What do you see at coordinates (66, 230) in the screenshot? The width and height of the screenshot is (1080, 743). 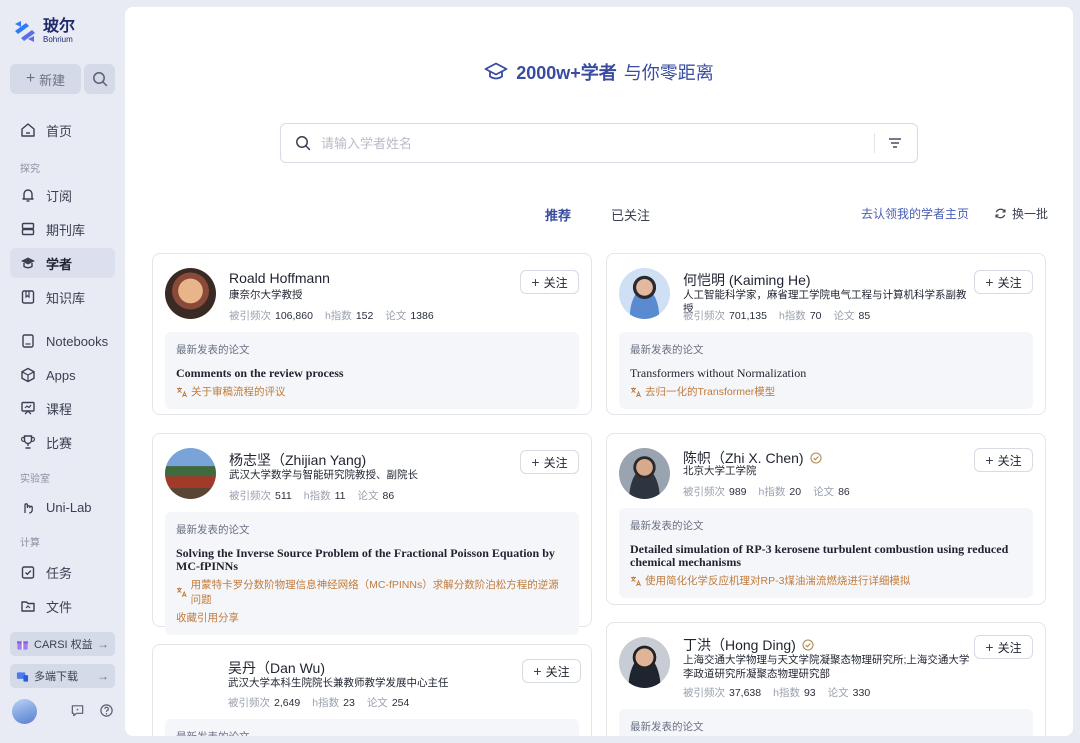 I see `sidebar-item-label: 期刊库` at bounding box center [66, 230].